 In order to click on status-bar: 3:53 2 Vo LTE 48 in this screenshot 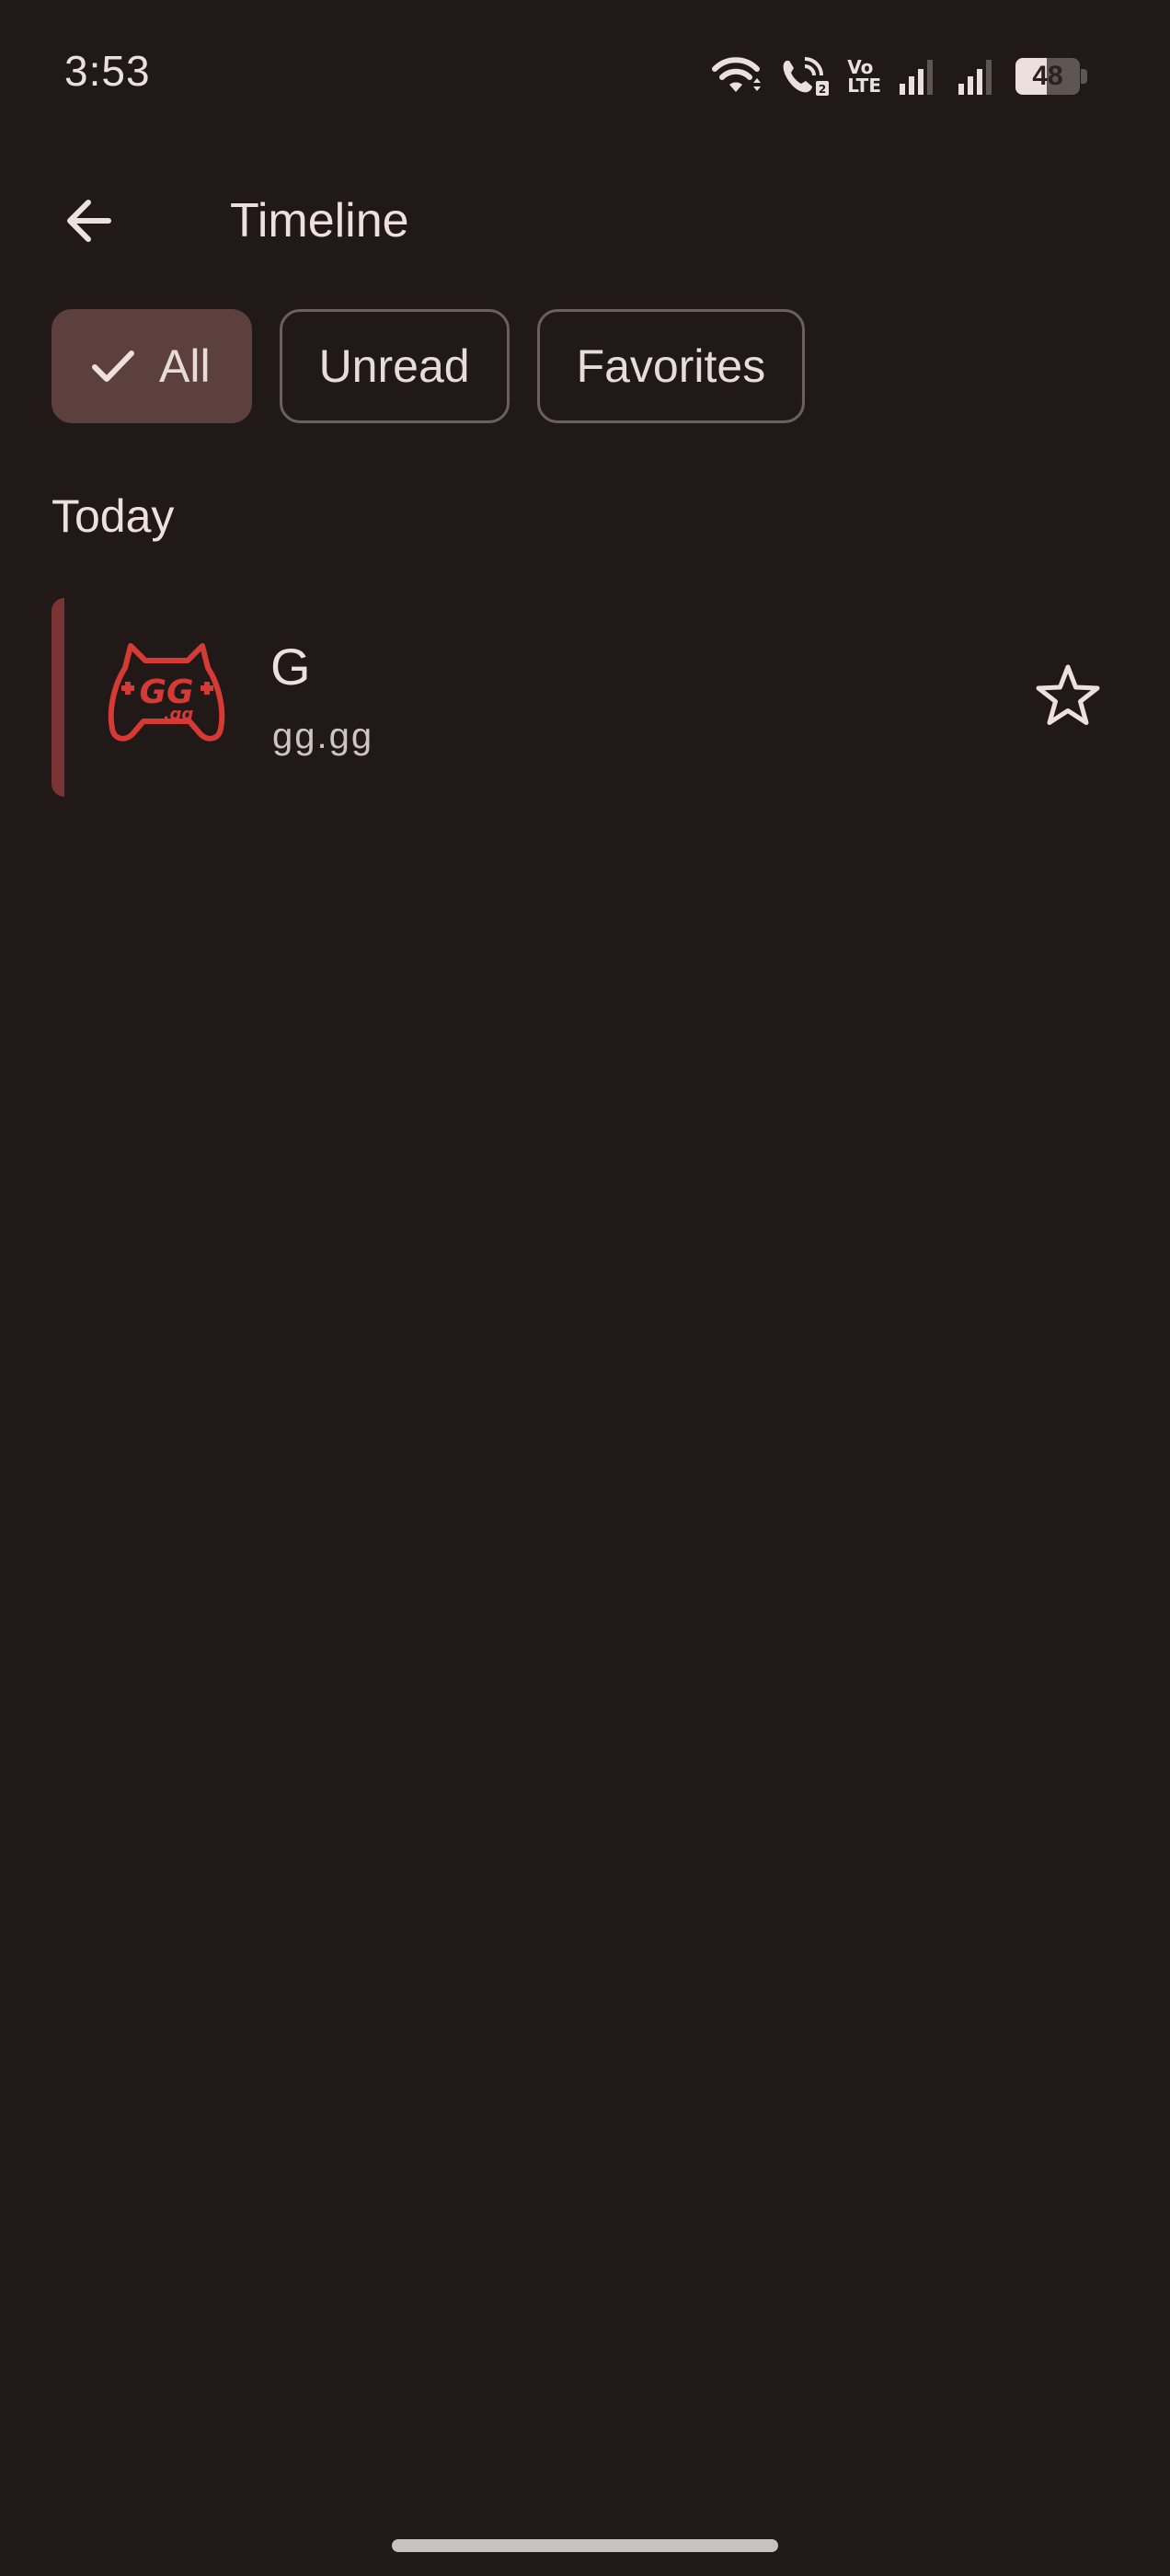, I will do `click(585, 73)`.